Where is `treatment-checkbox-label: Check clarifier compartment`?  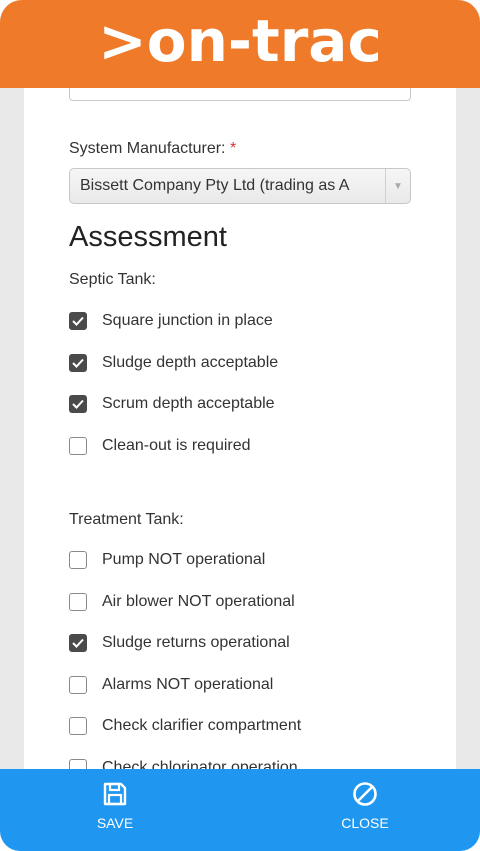 treatment-checkbox-label: Check clarifier compartment is located at coordinates (202, 725).